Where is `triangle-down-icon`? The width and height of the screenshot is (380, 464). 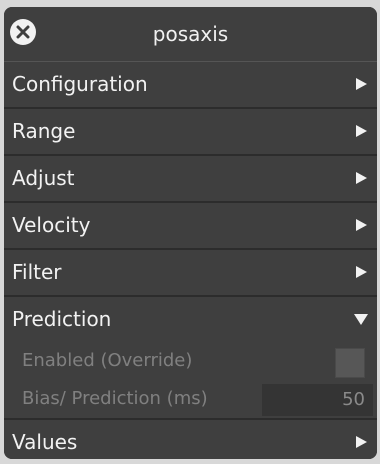
triangle-down-icon is located at coordinates (361, 319).